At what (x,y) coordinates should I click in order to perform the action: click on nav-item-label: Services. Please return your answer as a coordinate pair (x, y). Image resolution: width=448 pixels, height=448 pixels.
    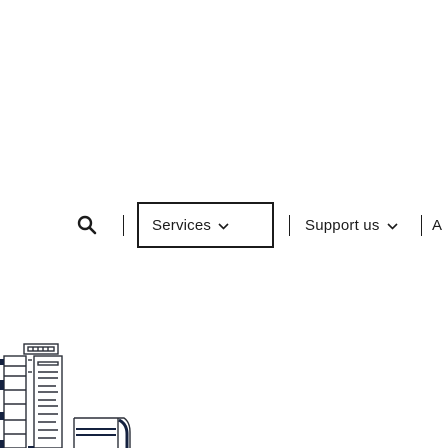
    Looking at the image, I should click on (182, 225).